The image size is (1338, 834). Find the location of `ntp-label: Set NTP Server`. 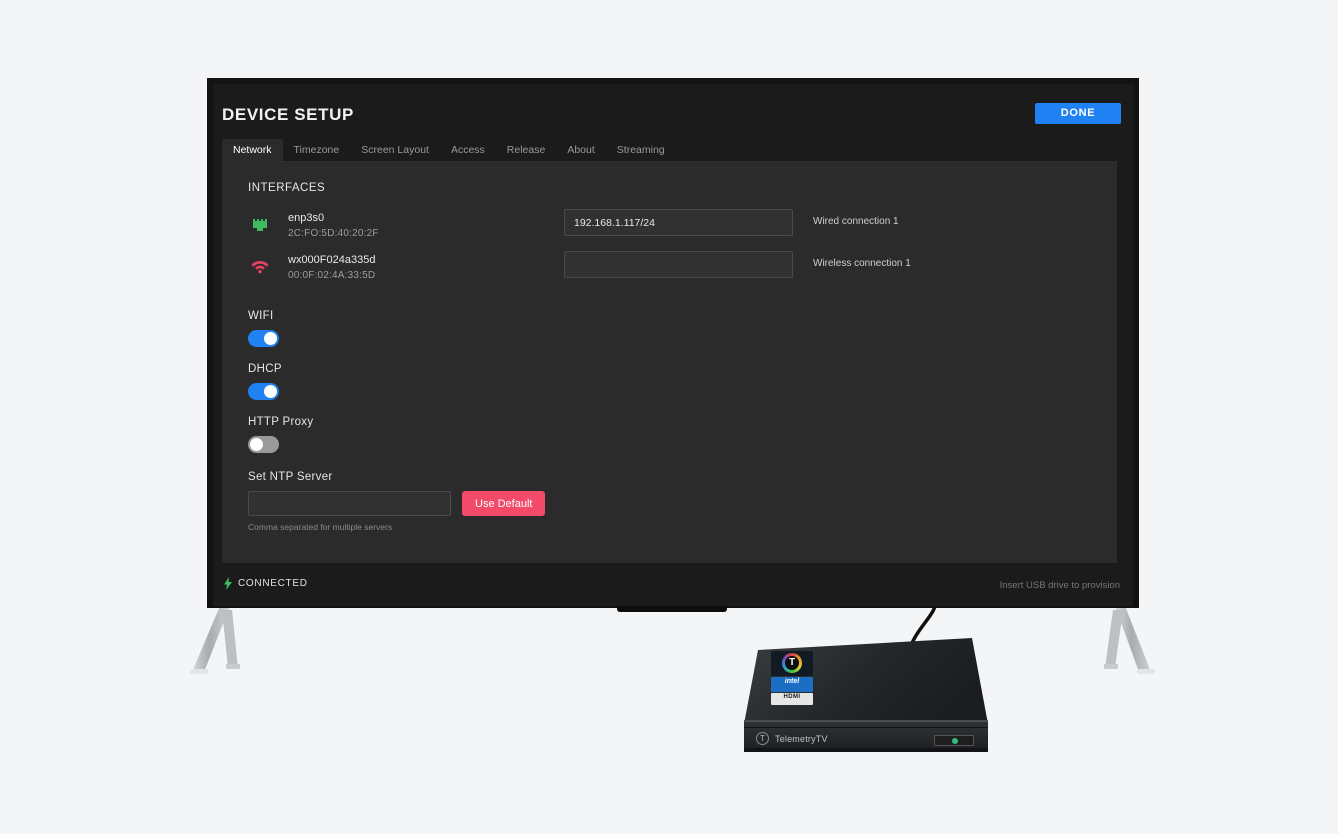

ntp-label: Set NTP Server is located at coordinates (290, 477).